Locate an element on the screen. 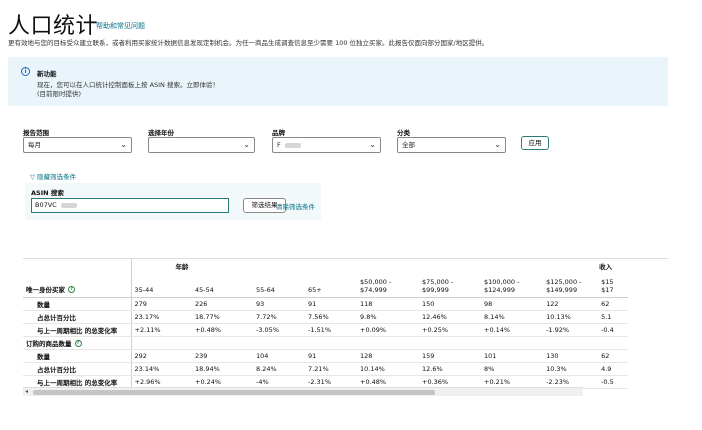  table-cell: 150 is located at coordinates (450, 304).